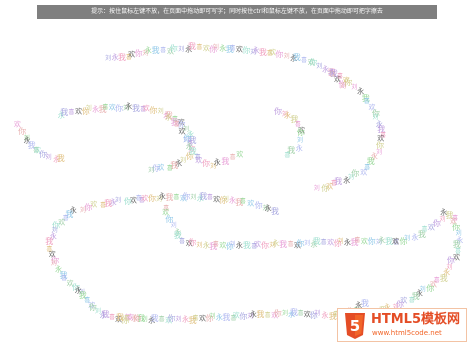  What do you see at coordinates (416, 319) in the screenshot?
I see `logo-brand: HTML5模板网` at bounding box center [416, 319].